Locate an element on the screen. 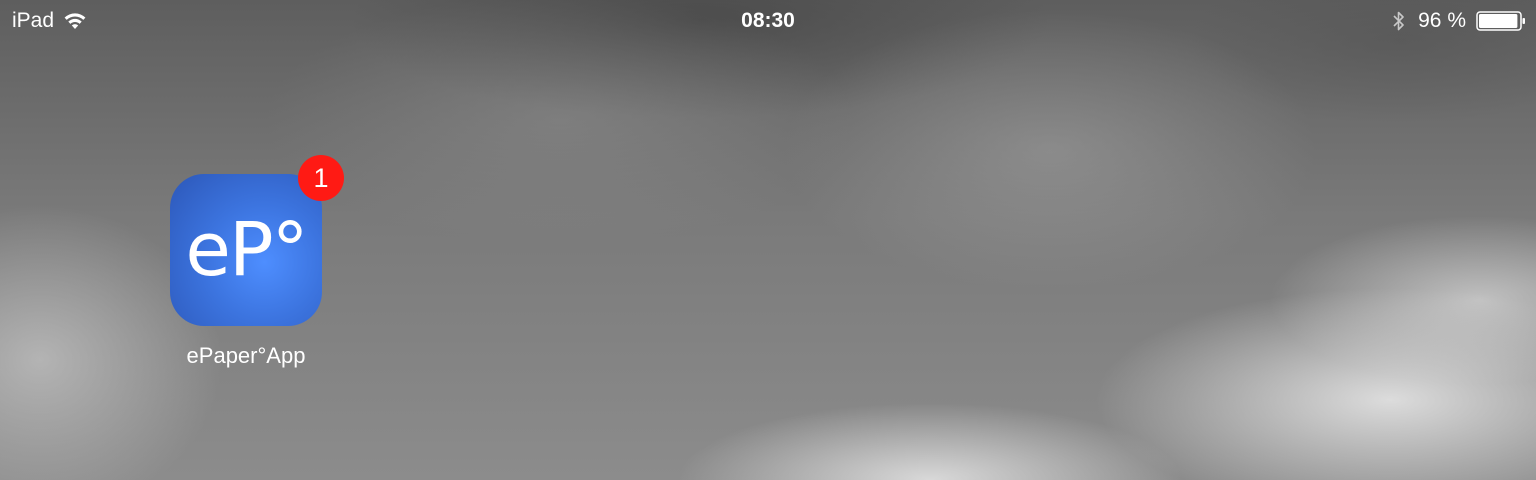 This screenshot has height=480, width=1536. status-bar: iPad 08:30 96 % is located at coordinates (768, 21).